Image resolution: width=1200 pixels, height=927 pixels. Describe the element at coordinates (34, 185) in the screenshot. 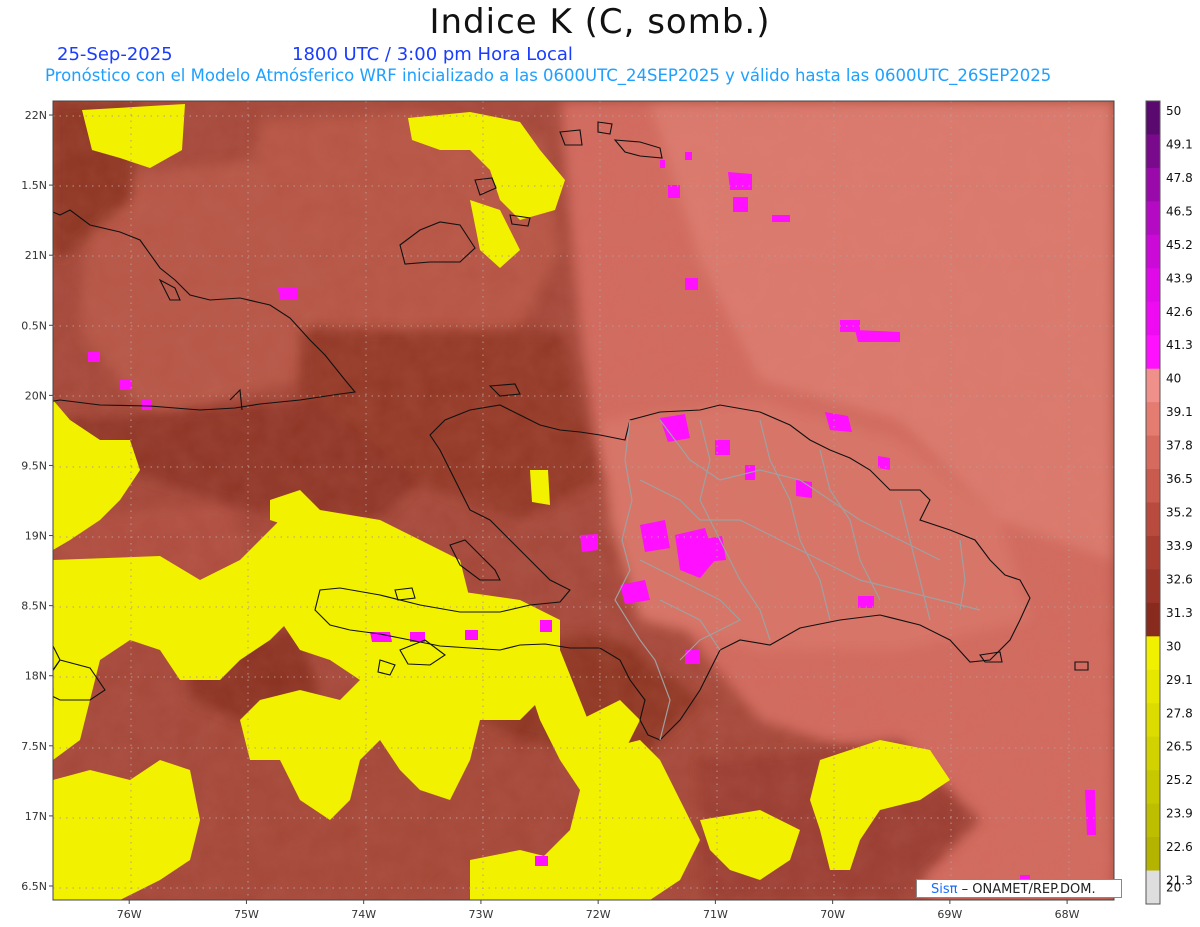

I see `lat-tick-label: 1.5N` at that location.